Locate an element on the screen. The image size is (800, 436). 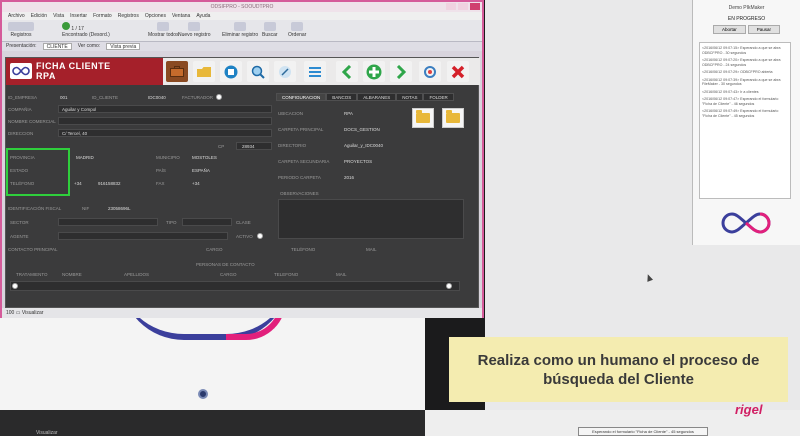
show-all-icon is located at coordinates (163, 26).